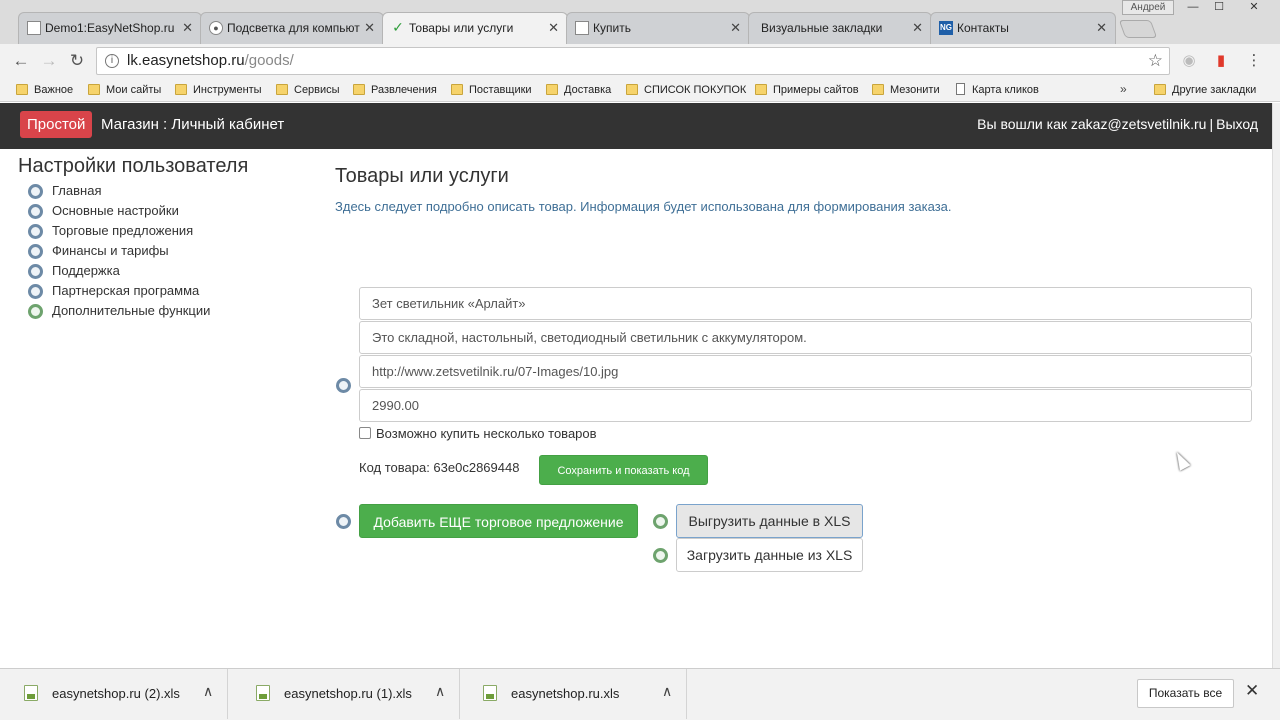 Image resolution: width=1280 pixels, height=720 pixels. Describe the element at coordinates (1189, 61) in the screenshot. I see `extension-icon: ◉` at that location.